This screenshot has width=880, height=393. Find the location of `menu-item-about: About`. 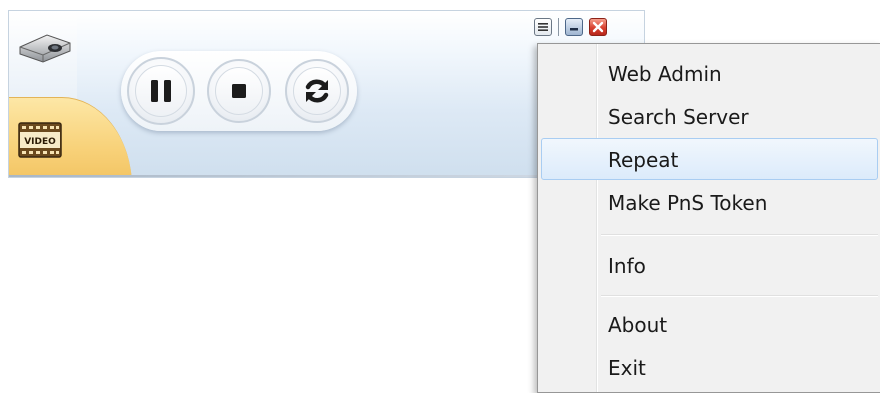

menu-item-about: About is located at coordinates (709, 324).